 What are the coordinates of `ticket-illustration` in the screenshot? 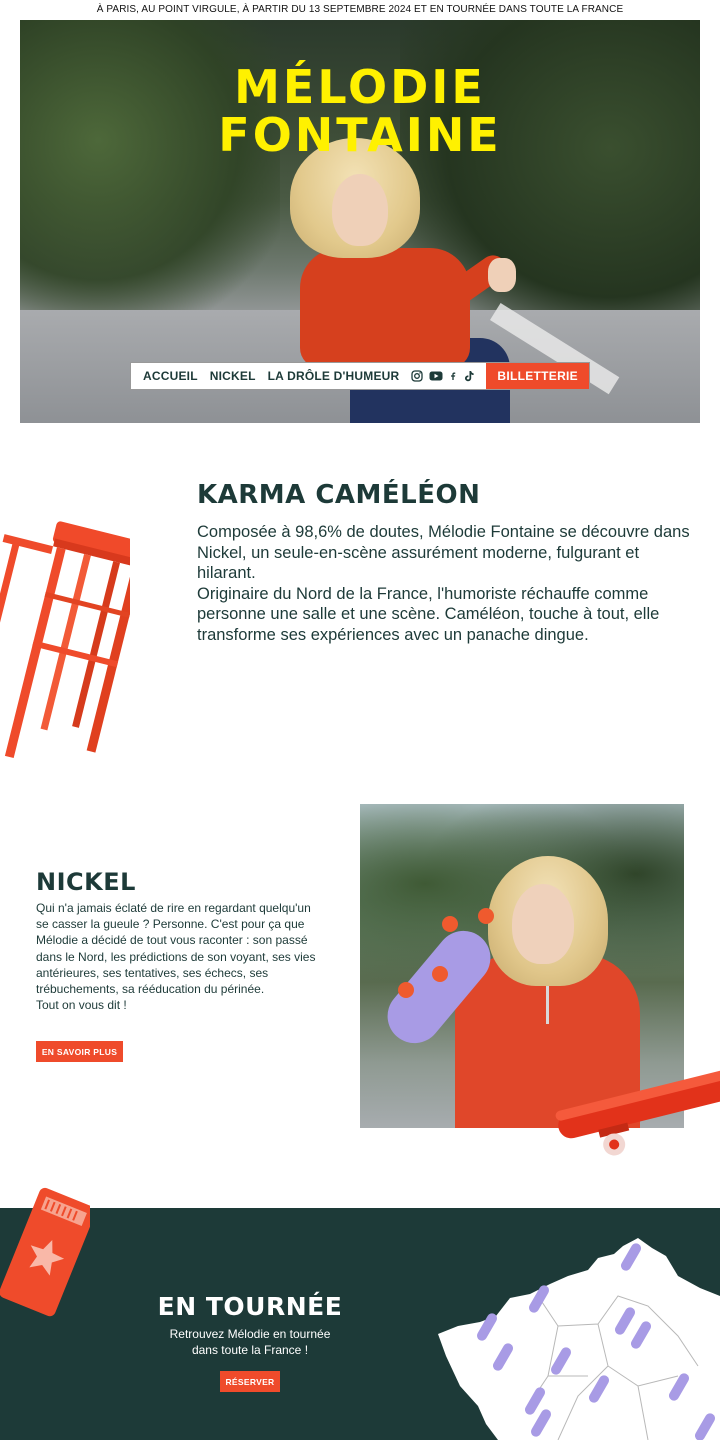 It's located at (45, 1252).